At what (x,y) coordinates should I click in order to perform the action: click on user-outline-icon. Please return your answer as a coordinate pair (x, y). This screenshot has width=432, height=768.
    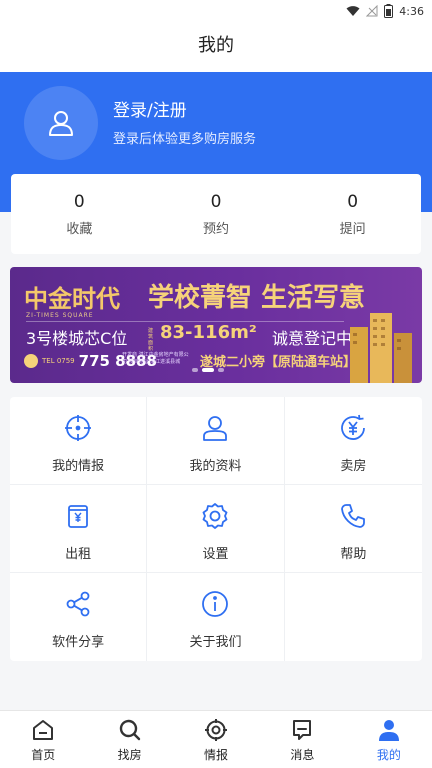
    Looking at the image, I should click on (61, 123).